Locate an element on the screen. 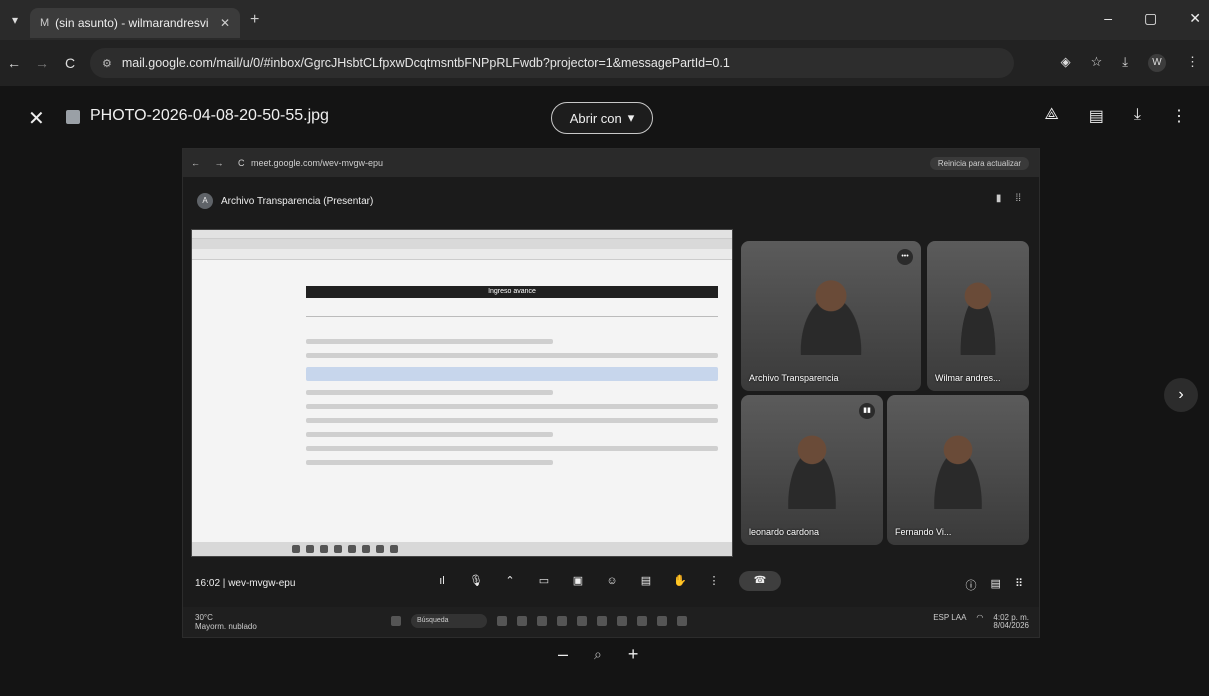 This screenshot has height=696, width=1209. photo-url: meet.google.com/wev-mvgw-epu is located at coordinates (317, 163).